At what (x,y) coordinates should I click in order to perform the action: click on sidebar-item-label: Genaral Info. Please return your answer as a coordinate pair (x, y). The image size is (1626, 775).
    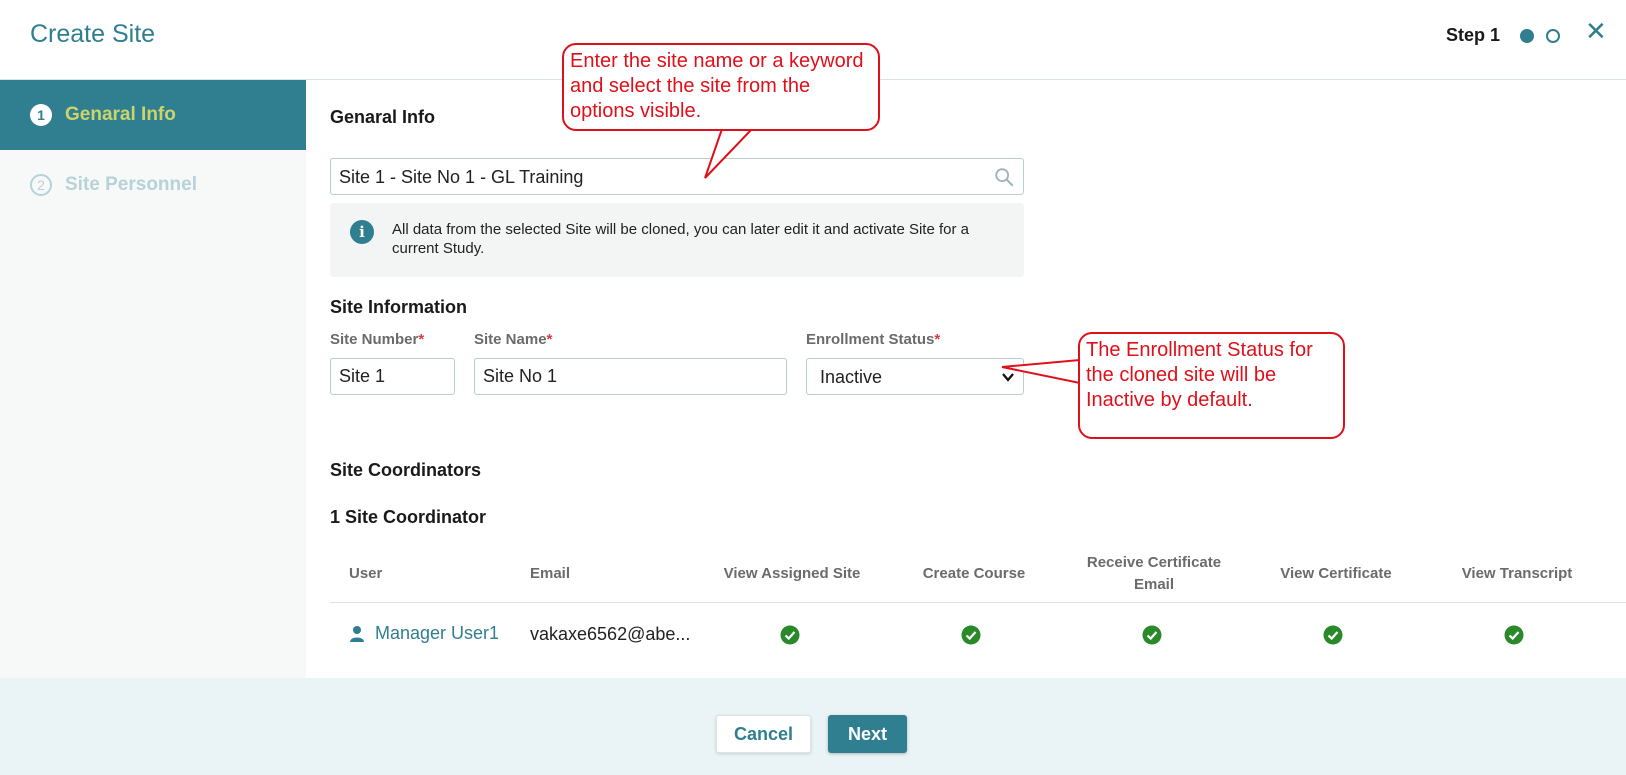
    Looking at the image, I should click on (120, 114).